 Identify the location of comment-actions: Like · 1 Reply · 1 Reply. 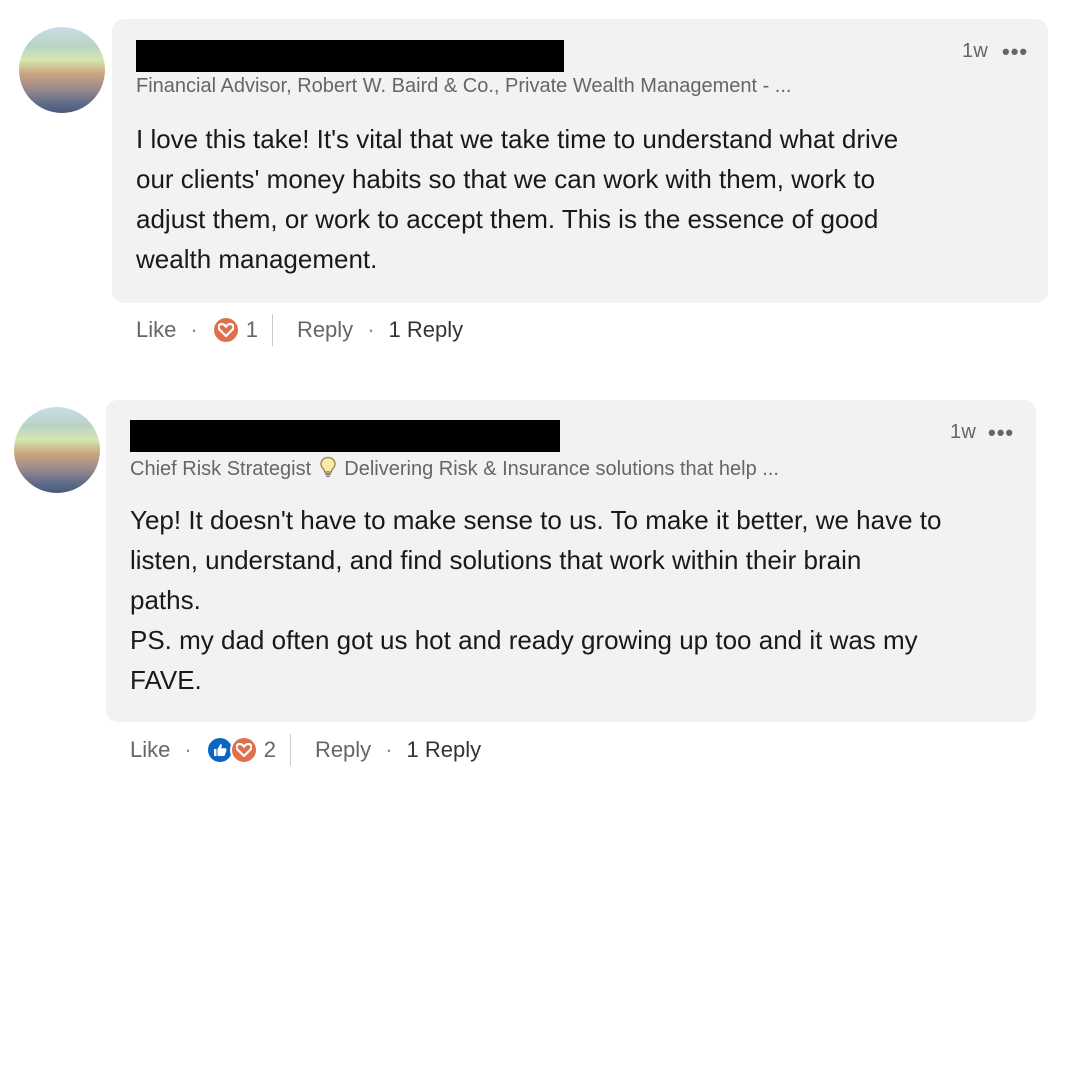
(299, 330).